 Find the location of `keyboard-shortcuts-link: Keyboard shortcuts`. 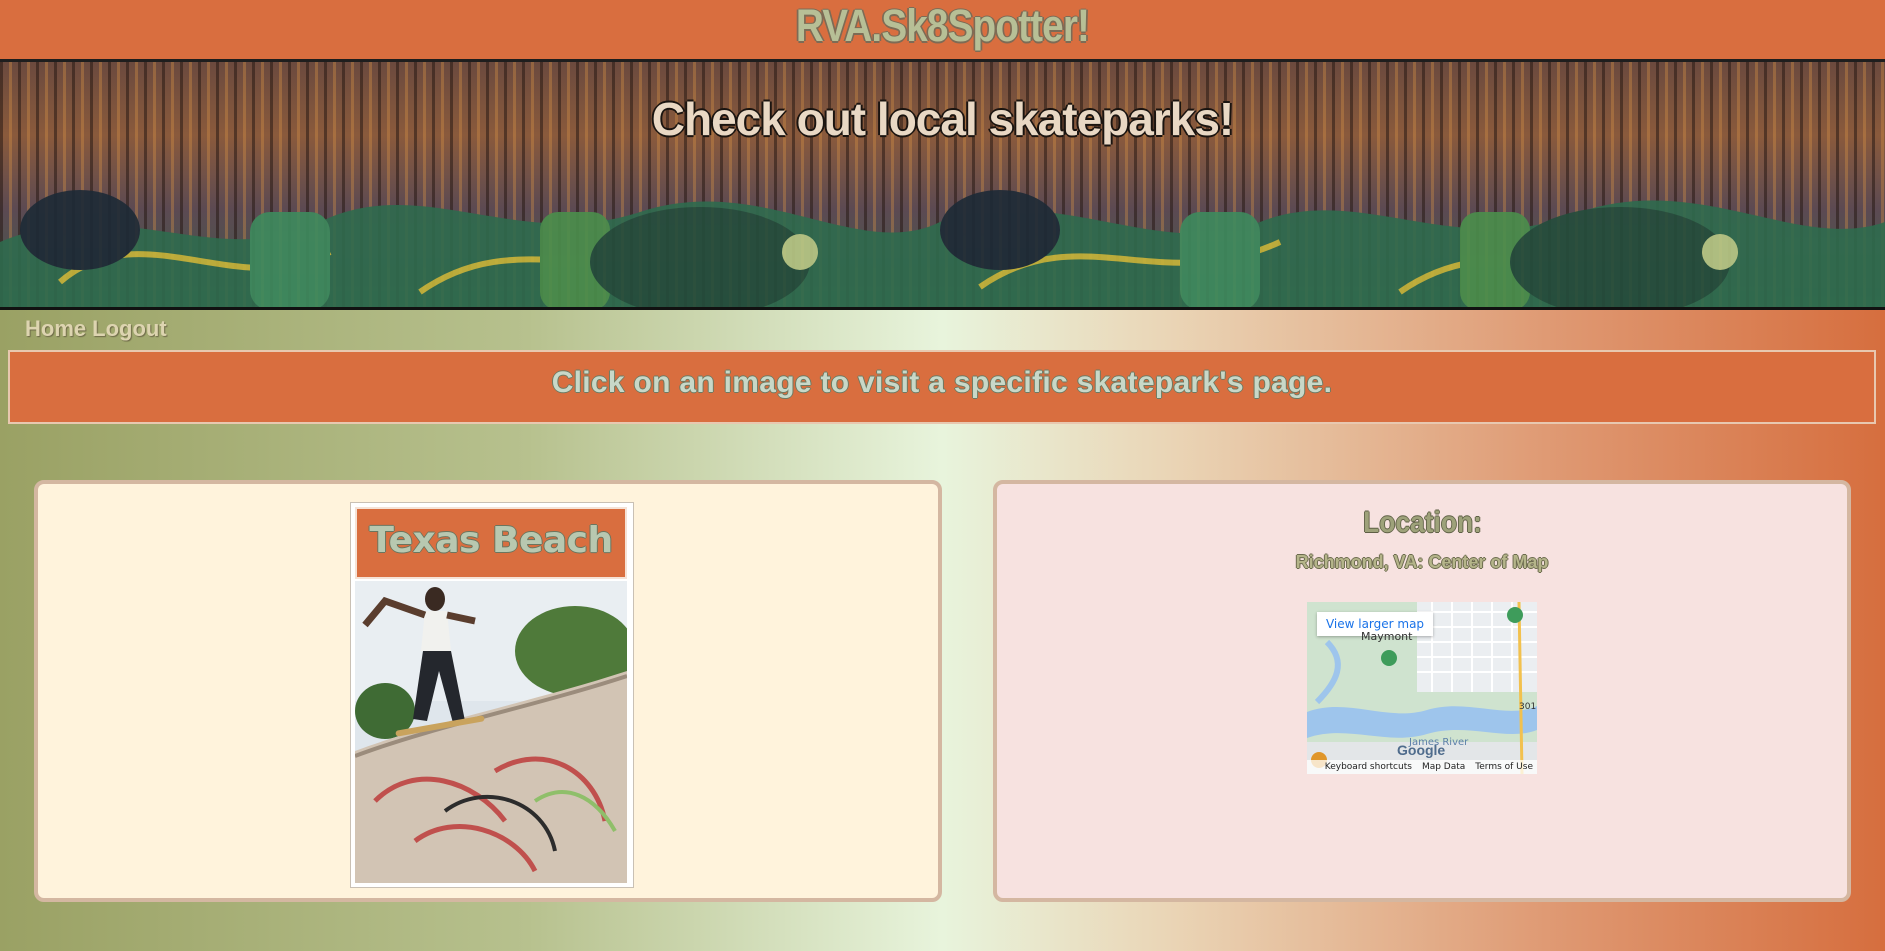

keyboard-shortcuts-link: Keyboard shortcuts is located at coordinates (1368, 767).